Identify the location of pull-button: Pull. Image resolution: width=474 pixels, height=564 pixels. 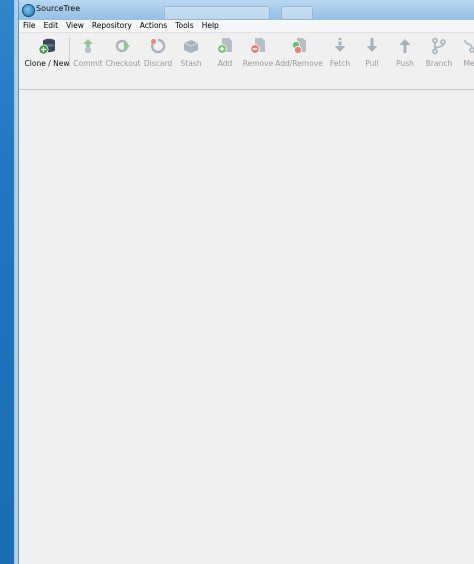
(372, 52).